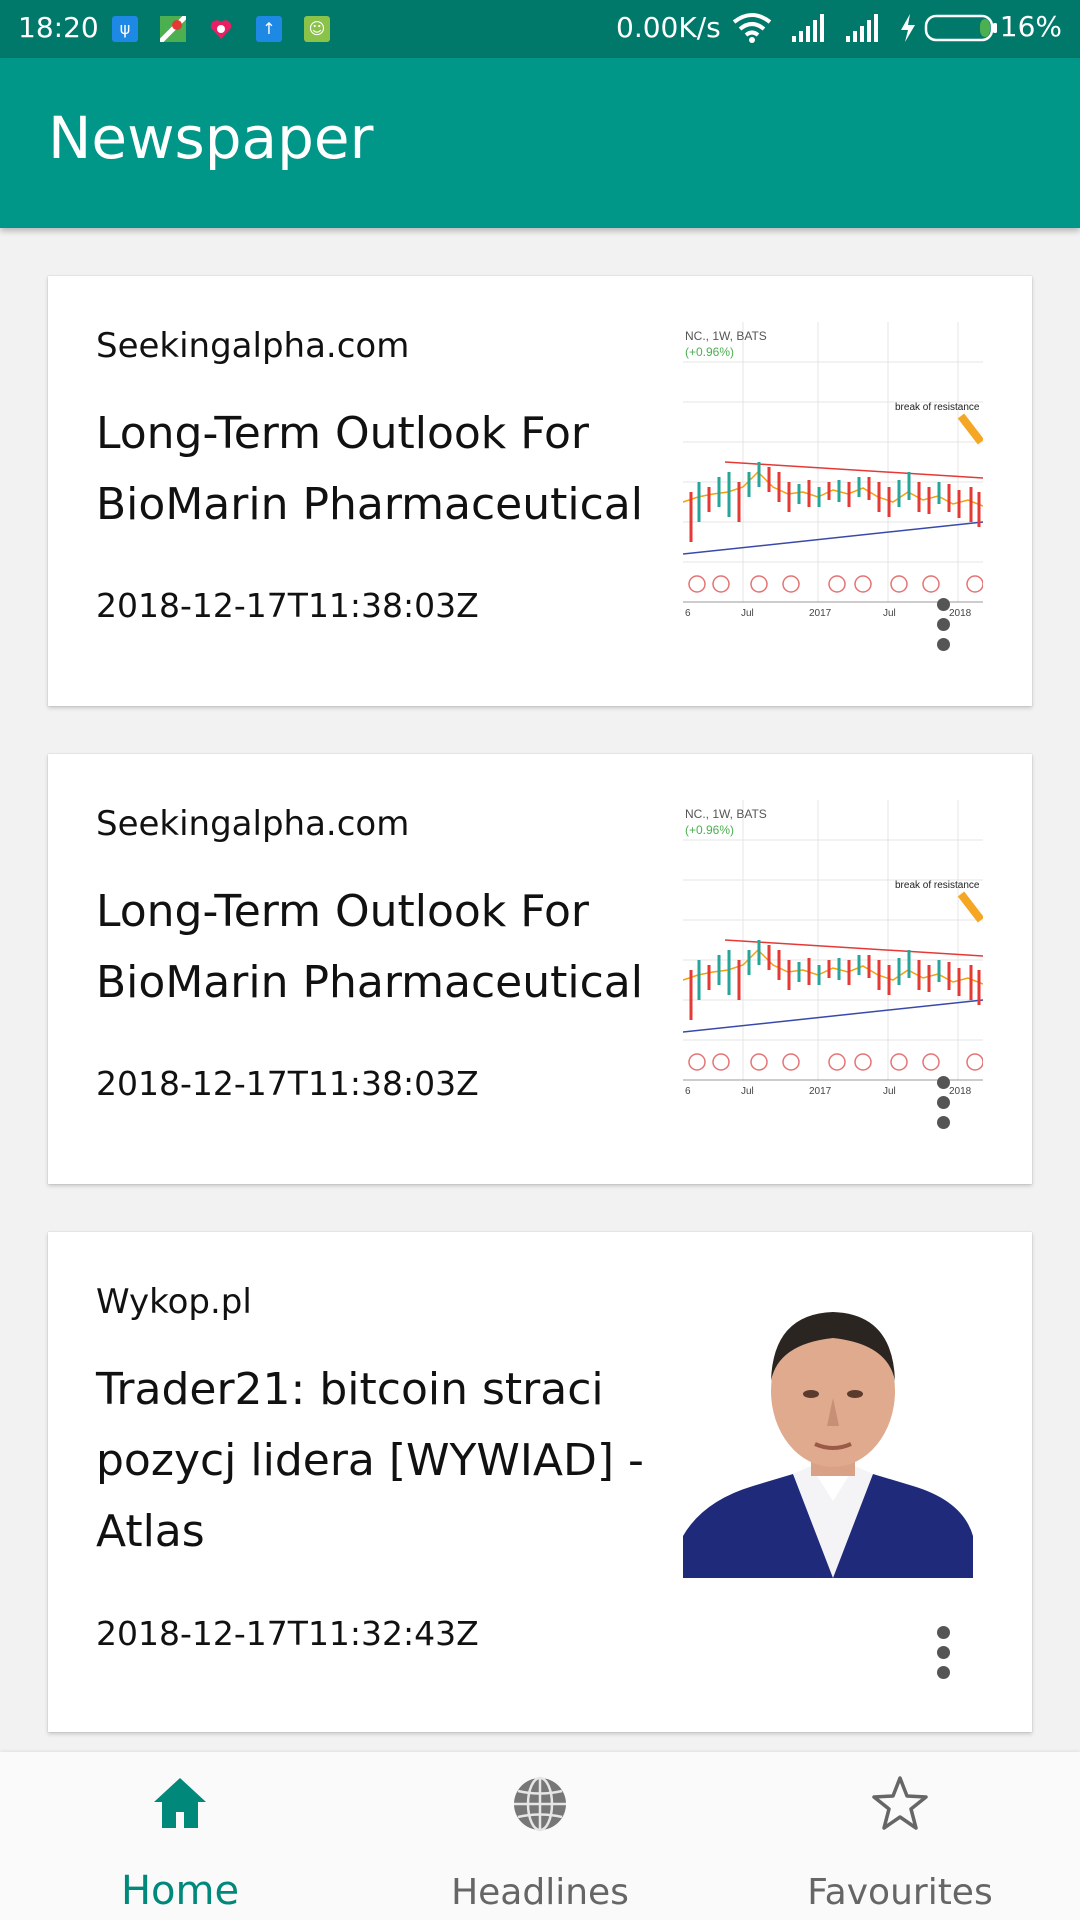 The image size is (1080, 1920). I want to click on globe-icon, so click(540, 1804).